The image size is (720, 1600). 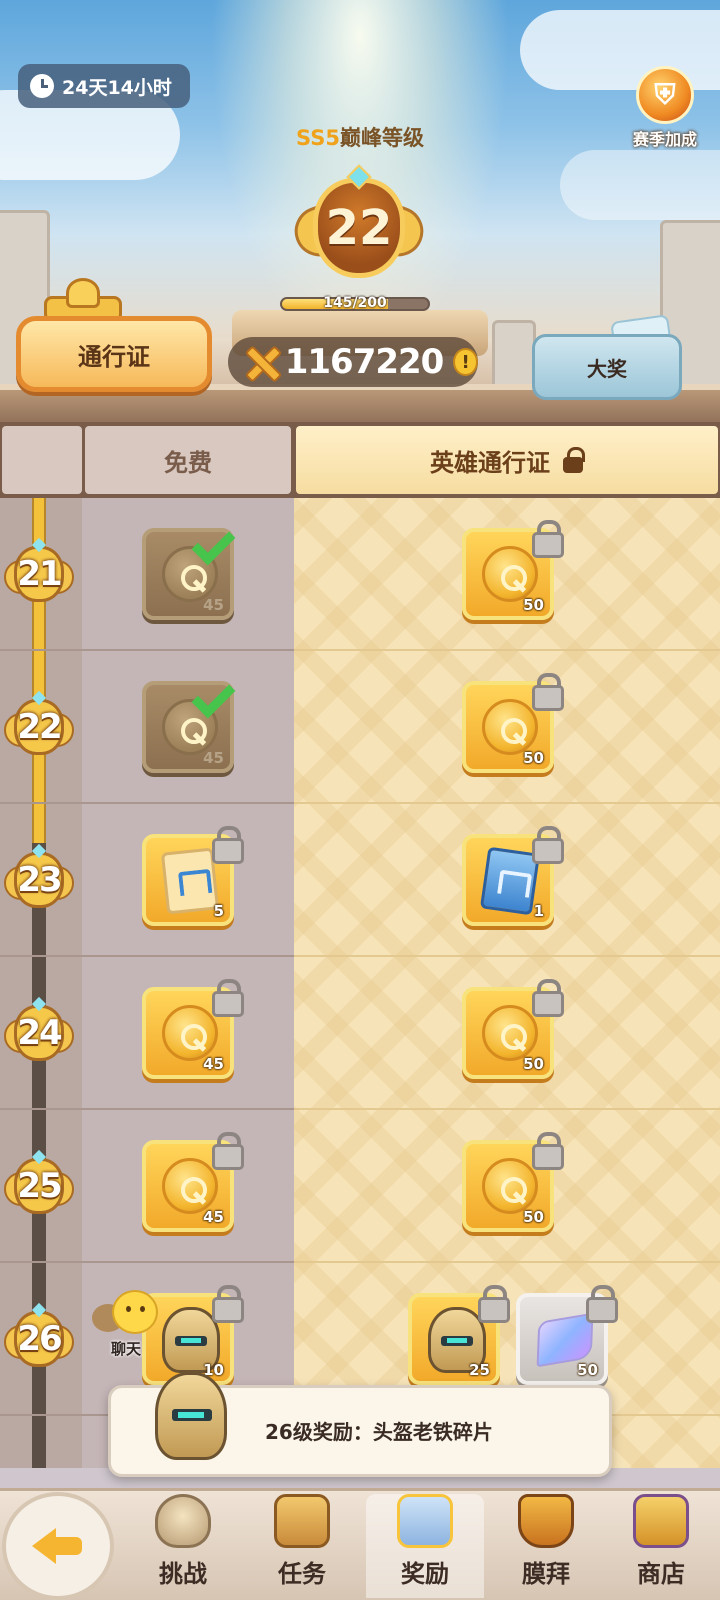 I want to click on crossed-swords-shield-icon, so click(x=183, y=1521).